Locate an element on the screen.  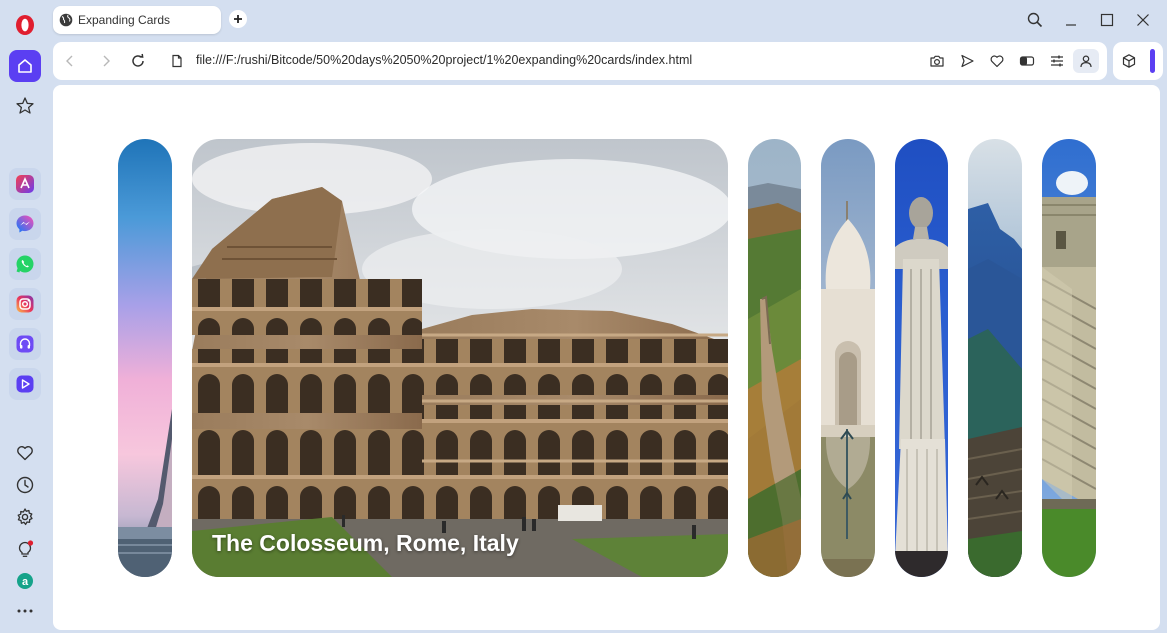
card-taj-mahal is located at coordinates (848, 358).